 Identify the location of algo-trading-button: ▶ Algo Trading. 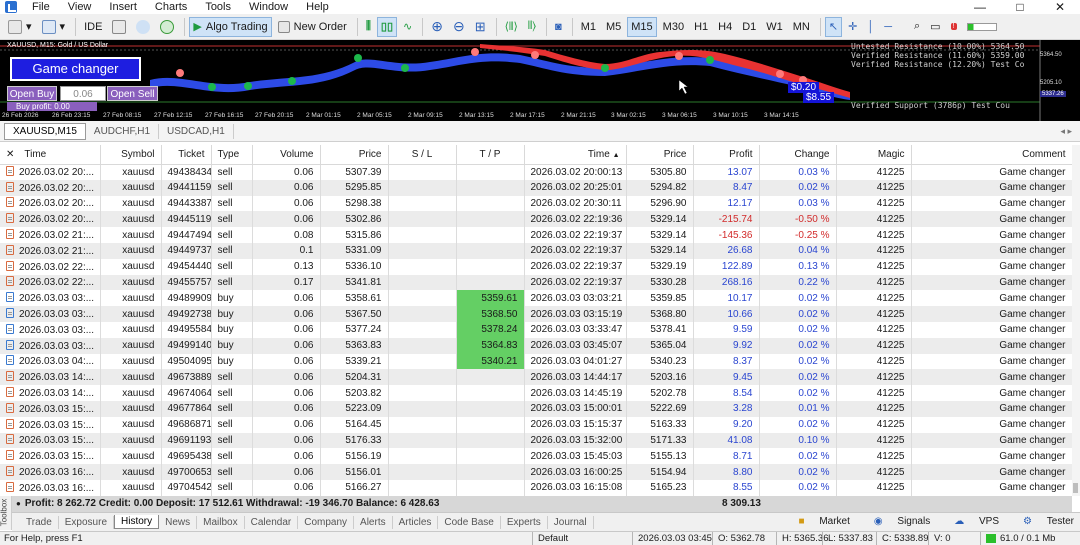
(230, 26).